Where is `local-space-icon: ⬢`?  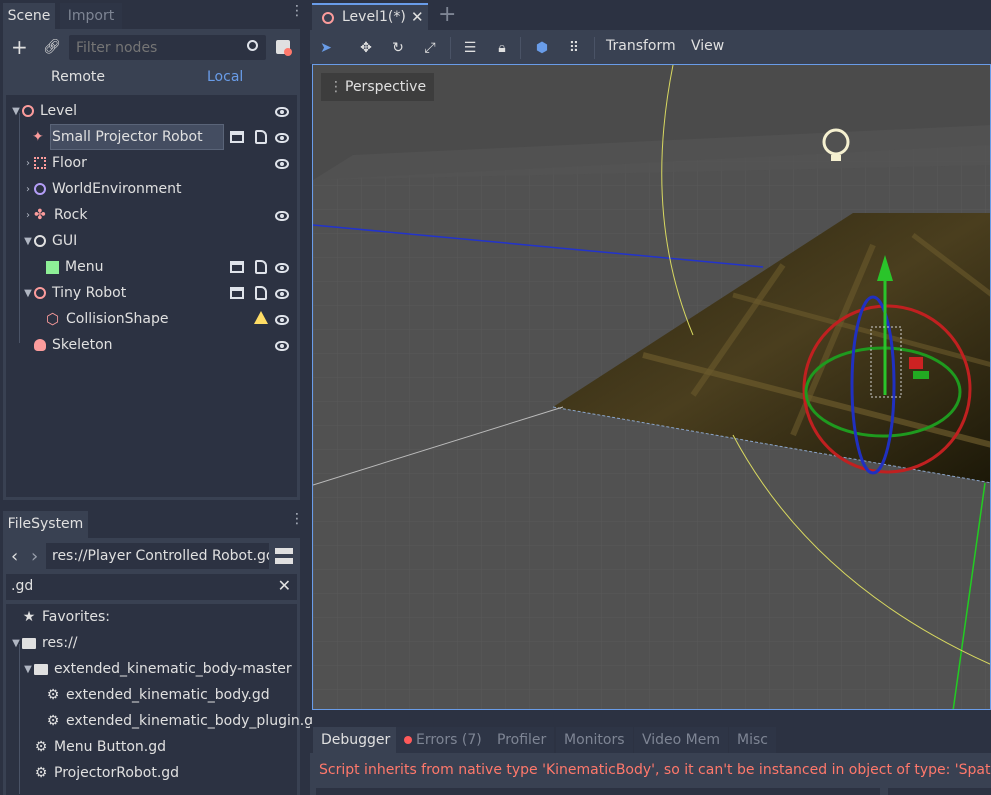 local-space-icon: ⬢ is located at coordinates (542, 48).